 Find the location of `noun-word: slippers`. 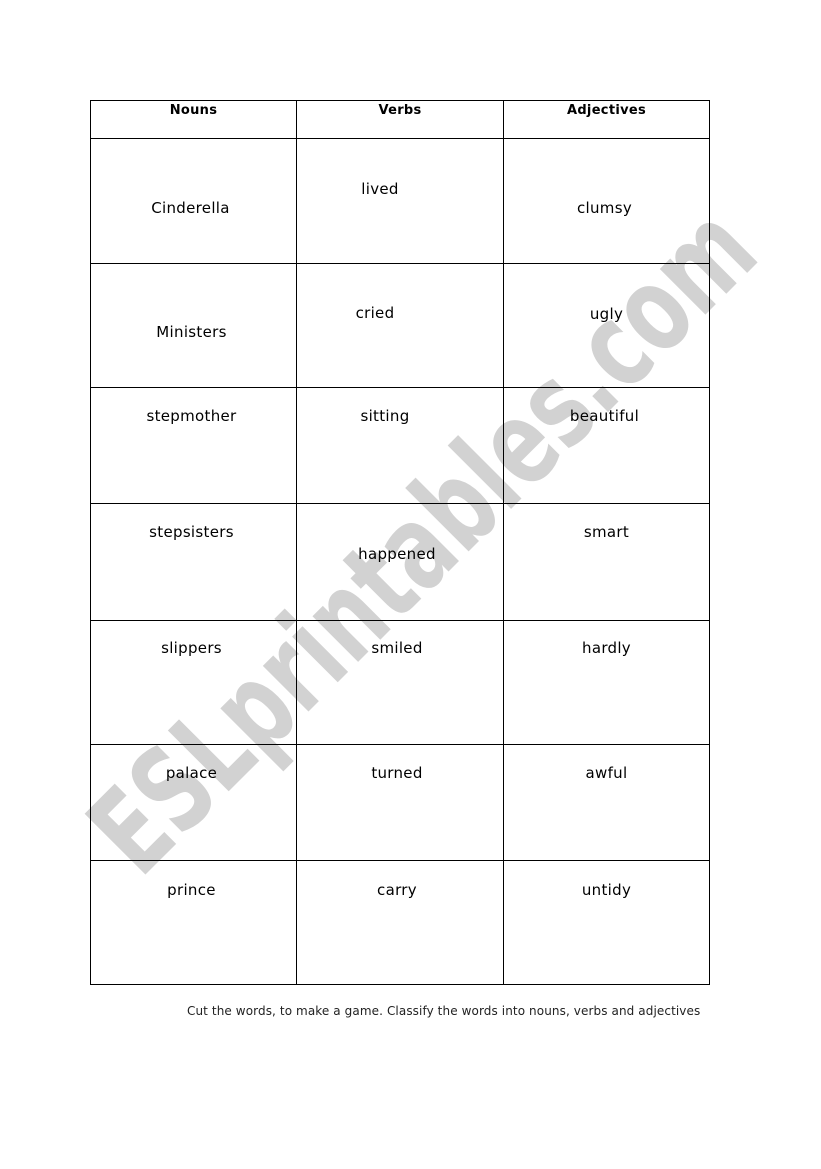

noun-word: slippers is located at coordinates (191, 648).